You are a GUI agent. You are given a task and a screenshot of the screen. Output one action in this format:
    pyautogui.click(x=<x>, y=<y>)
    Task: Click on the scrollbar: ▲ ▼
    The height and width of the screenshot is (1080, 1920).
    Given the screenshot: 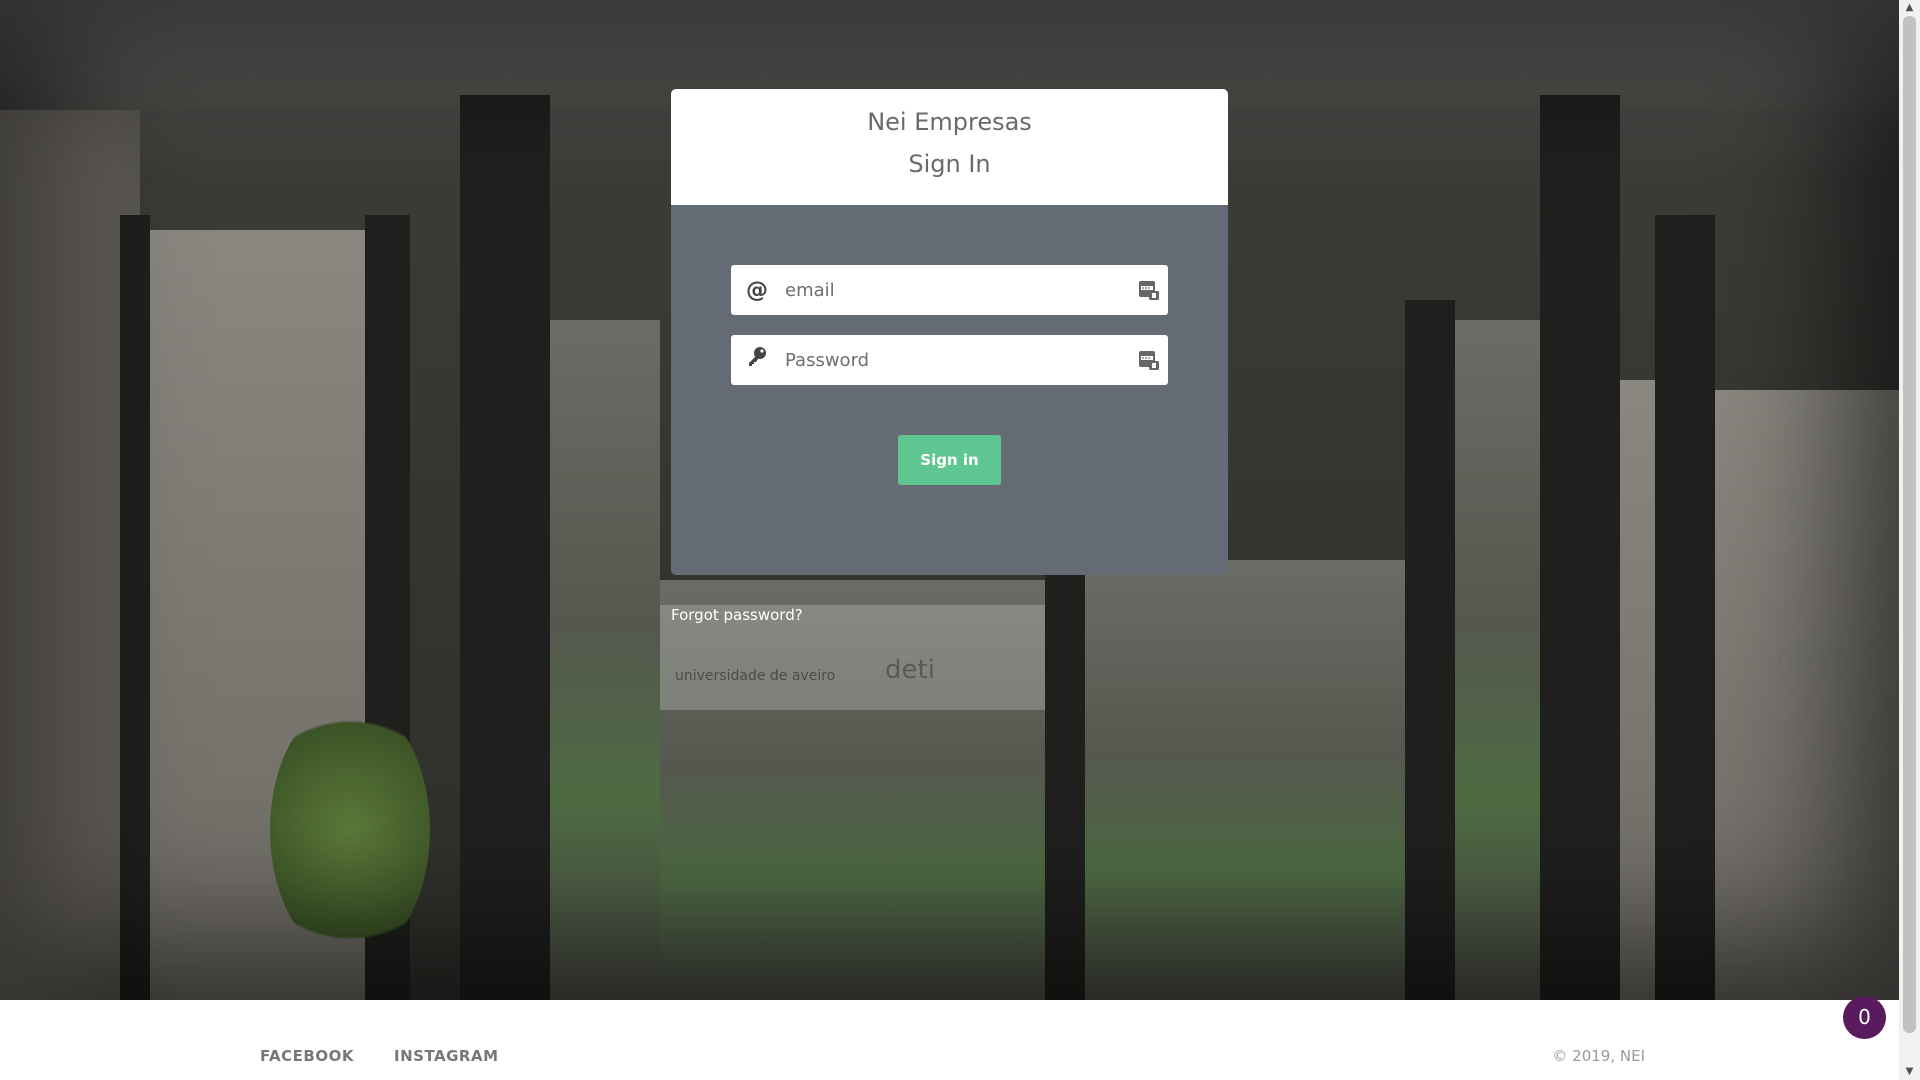 What is the action you would take?
    pyautogui.click(x=1909, y=540)
    